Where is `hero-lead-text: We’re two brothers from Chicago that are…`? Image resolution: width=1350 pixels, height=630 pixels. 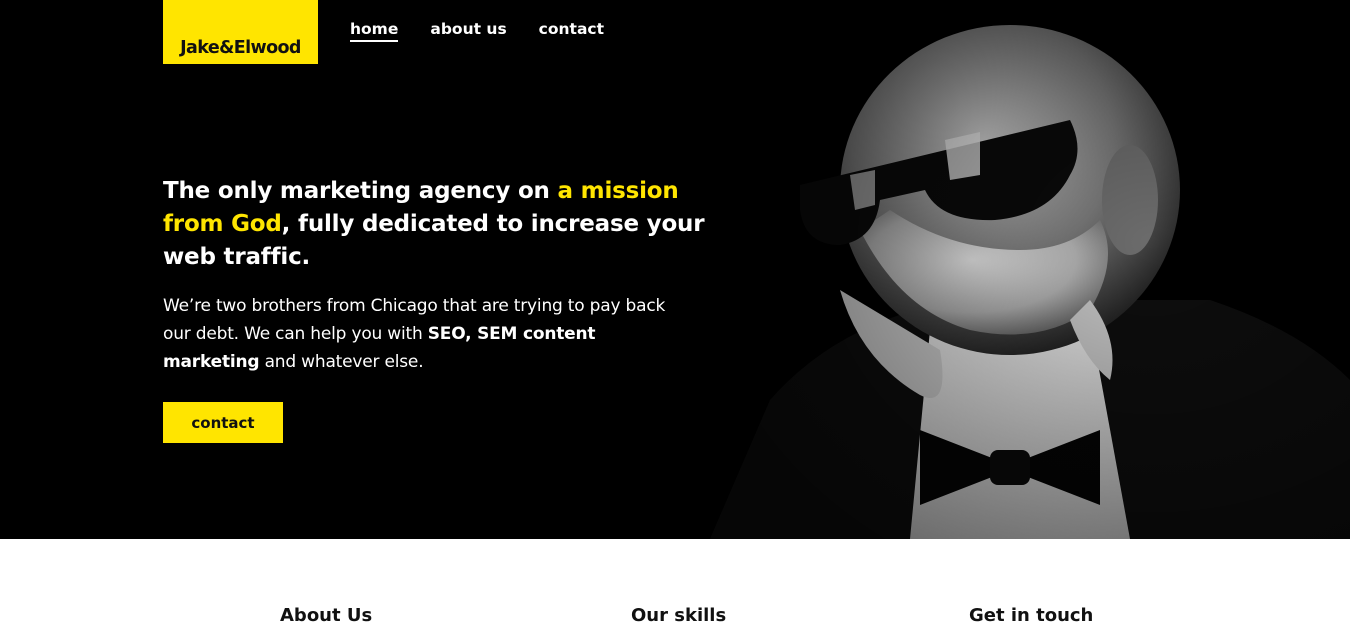
hero-lead-text: We’re two brothers from Chicago that are… is located at coordinates (423, 334).